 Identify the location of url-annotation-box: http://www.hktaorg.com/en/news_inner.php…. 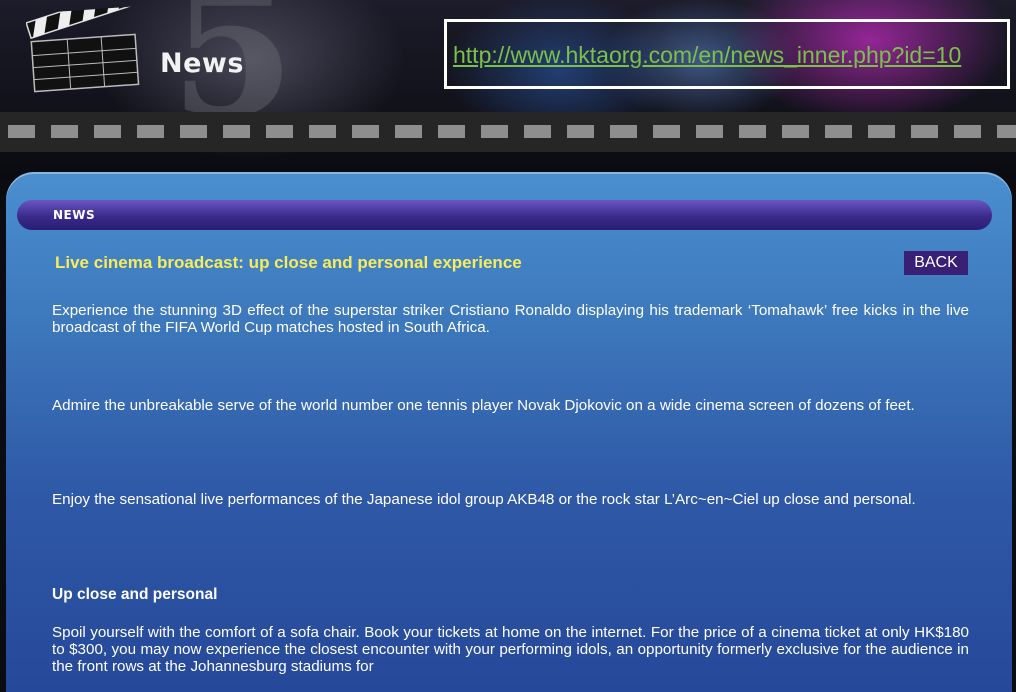
(727, 54).